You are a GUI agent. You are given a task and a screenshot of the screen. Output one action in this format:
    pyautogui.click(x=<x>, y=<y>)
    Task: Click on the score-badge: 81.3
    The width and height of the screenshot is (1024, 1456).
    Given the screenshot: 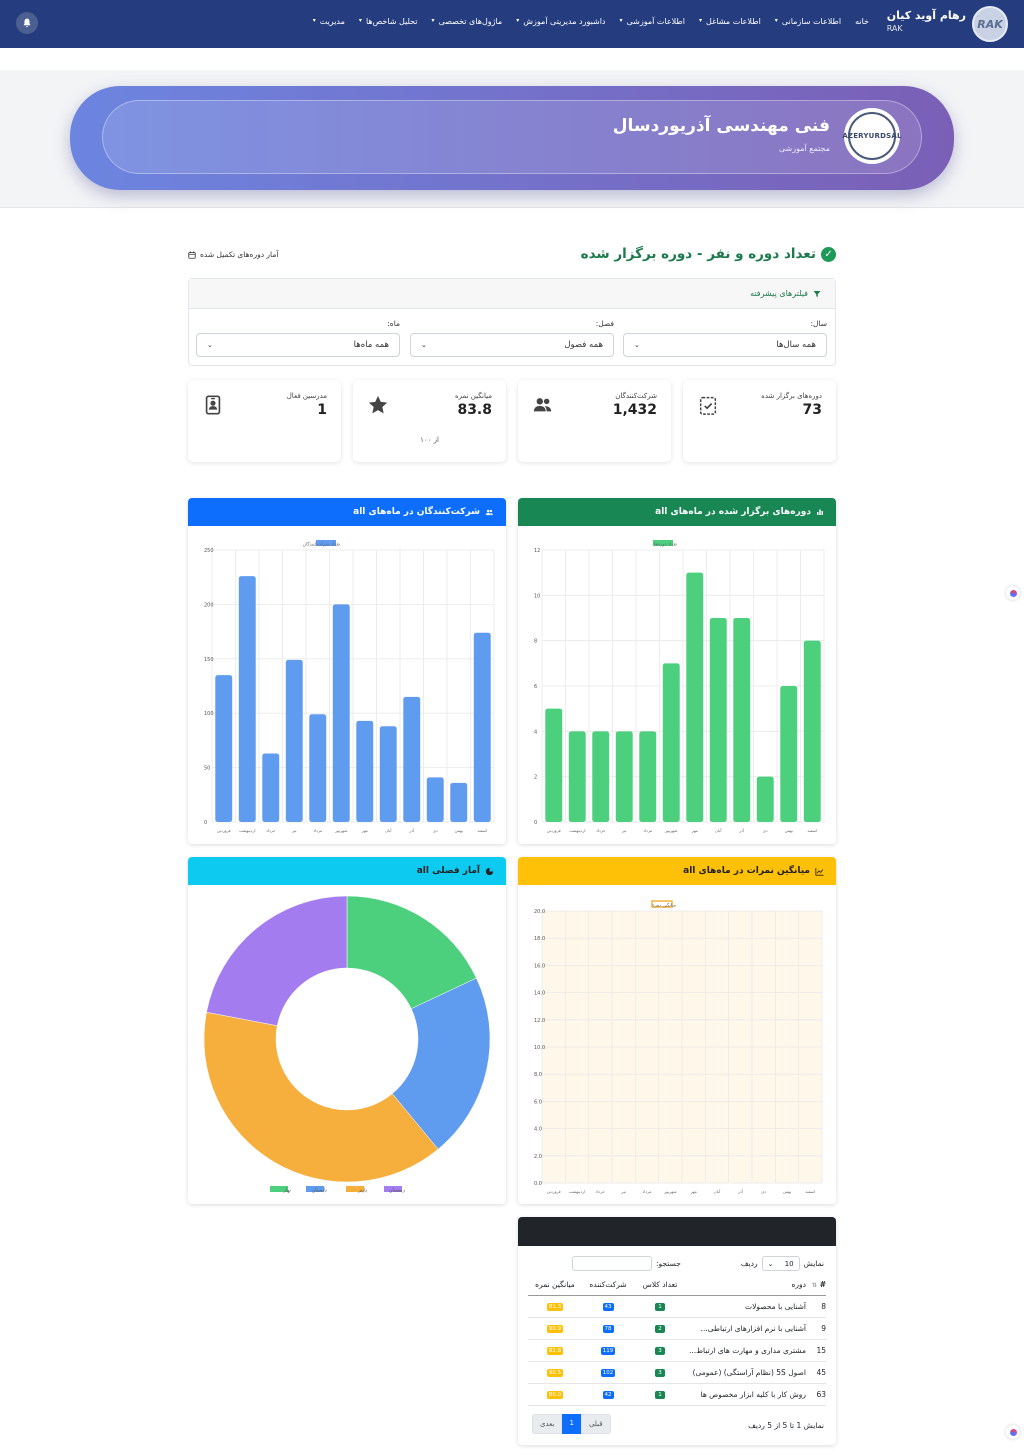 What is the action you would take?
    pyautogui.click(x=555, y=1307)
    